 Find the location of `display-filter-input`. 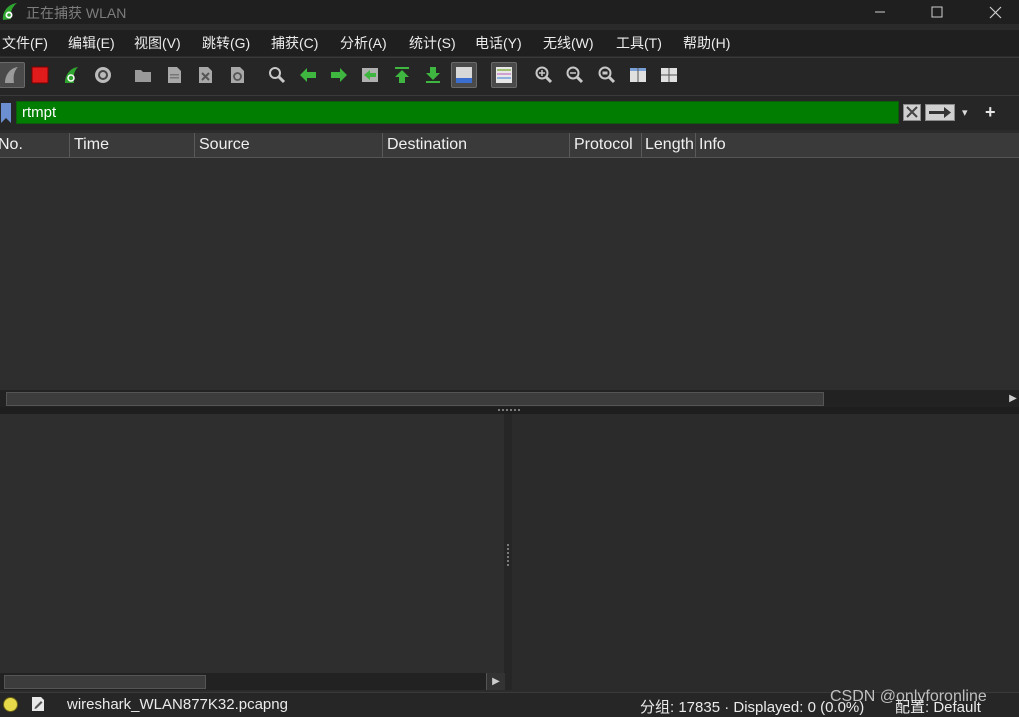

display-filter-input is located at coordinates (457, 112).